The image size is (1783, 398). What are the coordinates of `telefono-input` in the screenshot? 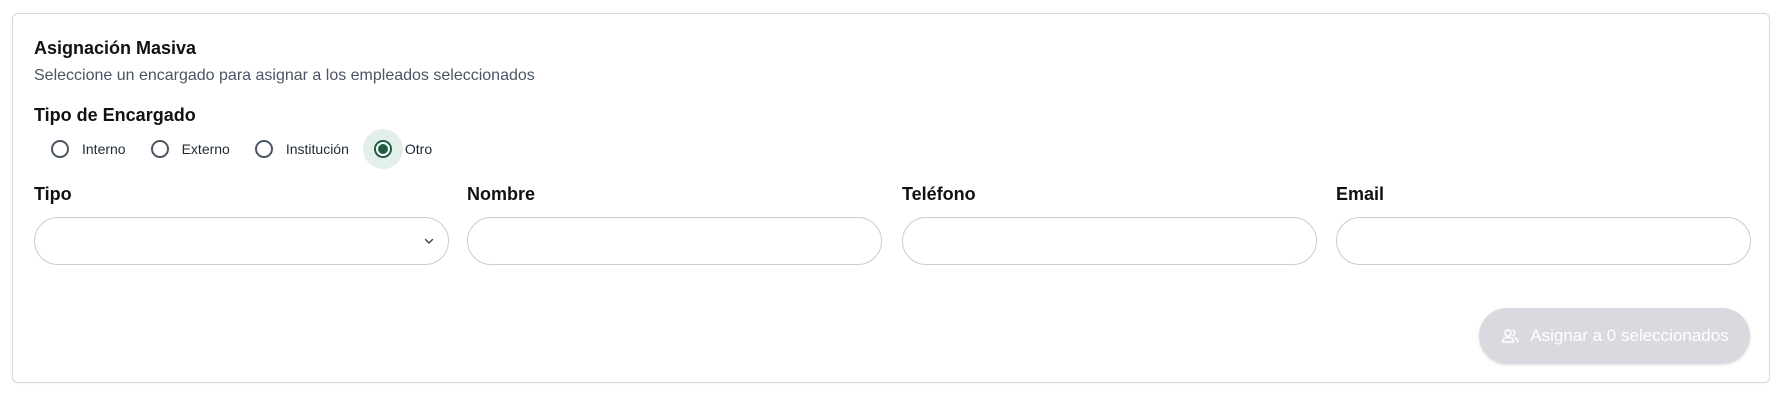 It's located at (1109, 241).